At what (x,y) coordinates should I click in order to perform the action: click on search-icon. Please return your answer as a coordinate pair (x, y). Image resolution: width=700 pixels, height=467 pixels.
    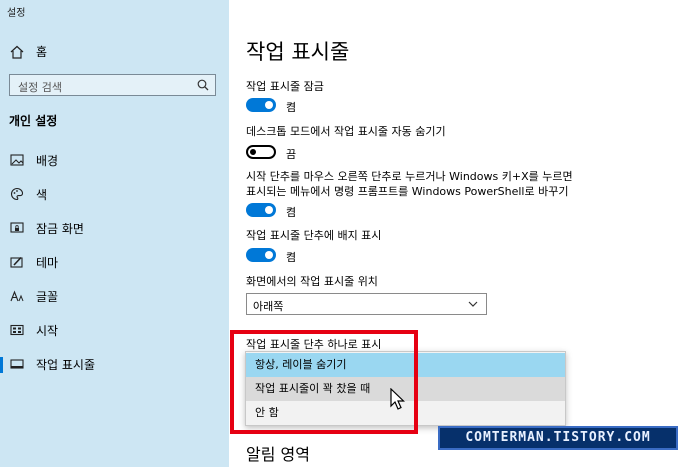
    Looking at the image, I should click on (203, 85).